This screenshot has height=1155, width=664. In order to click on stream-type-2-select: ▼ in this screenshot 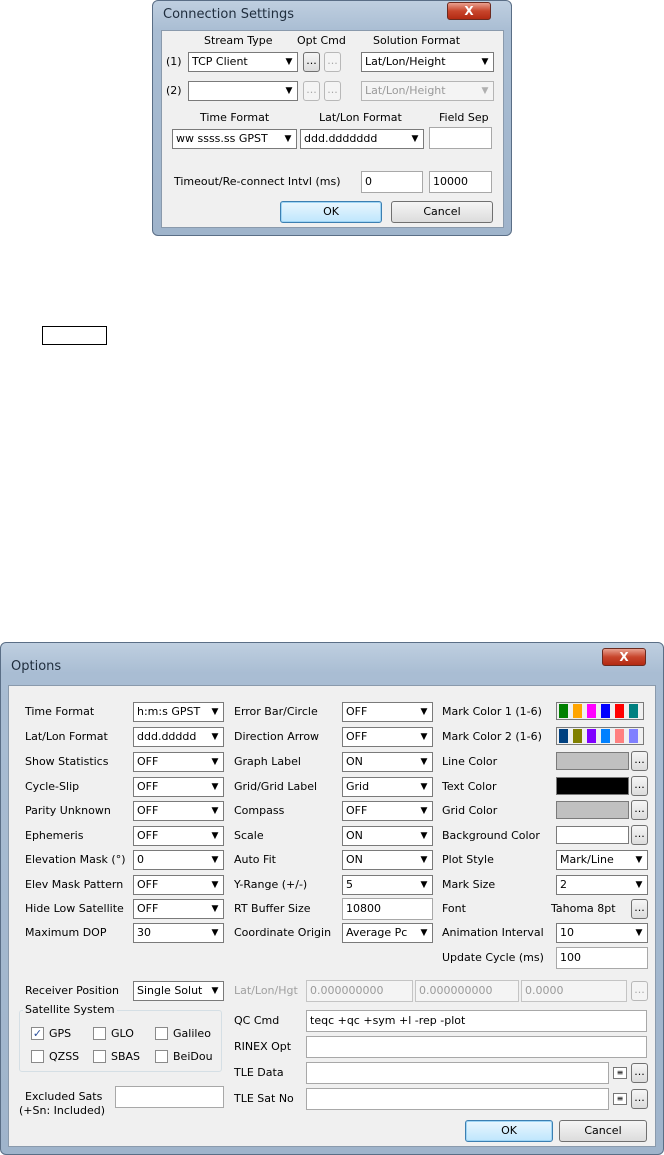, I will do `click(243, 91)`.